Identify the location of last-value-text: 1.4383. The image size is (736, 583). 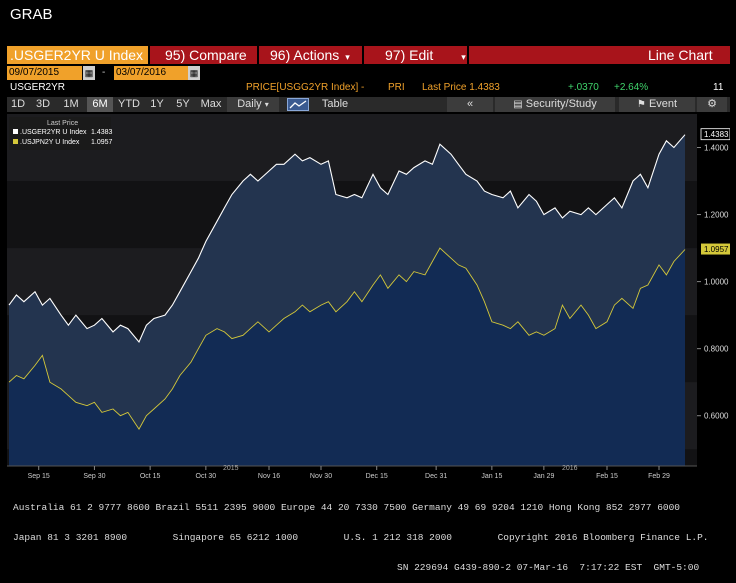
(716, 134).